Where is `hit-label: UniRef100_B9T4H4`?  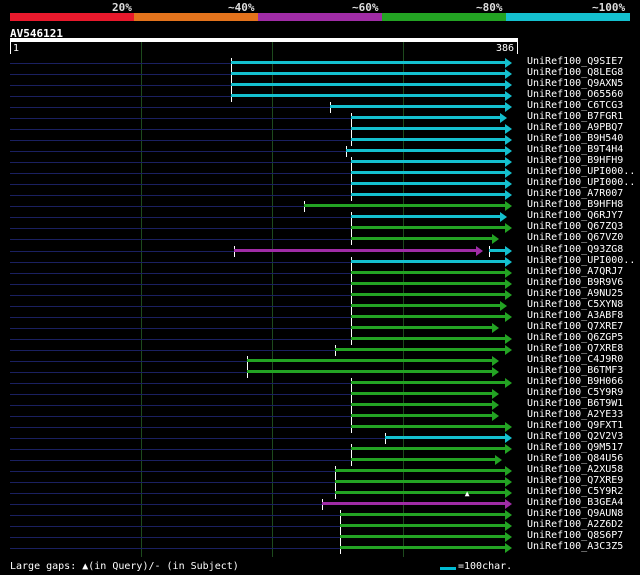
hit-label: UniRef100_B9T4H4 is located at coordinates (575, 149).